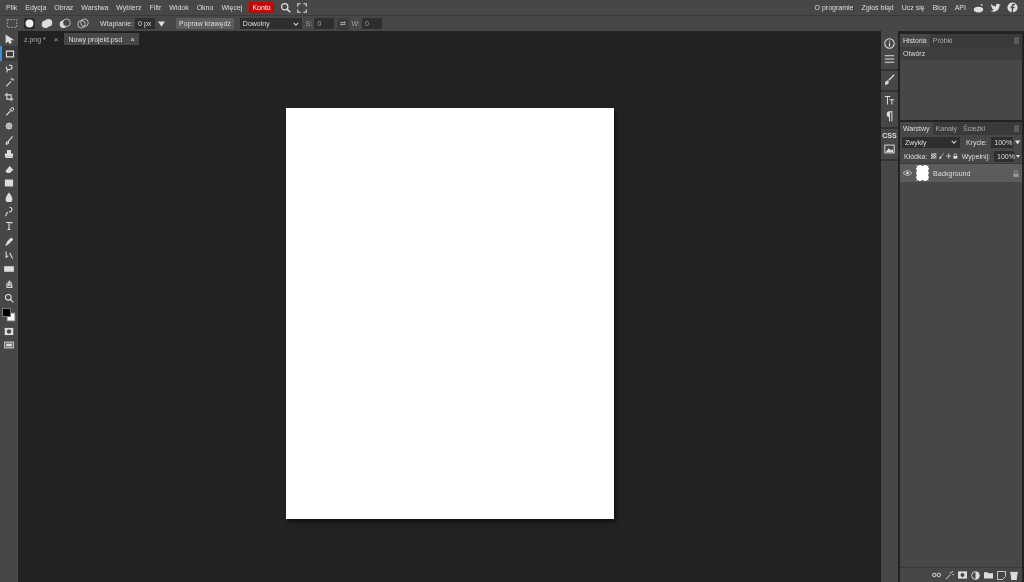  What do you see at coordinates (9, 82) in the screenshot?
I see `wand-tool-icon` at bounding box center [9, 82].